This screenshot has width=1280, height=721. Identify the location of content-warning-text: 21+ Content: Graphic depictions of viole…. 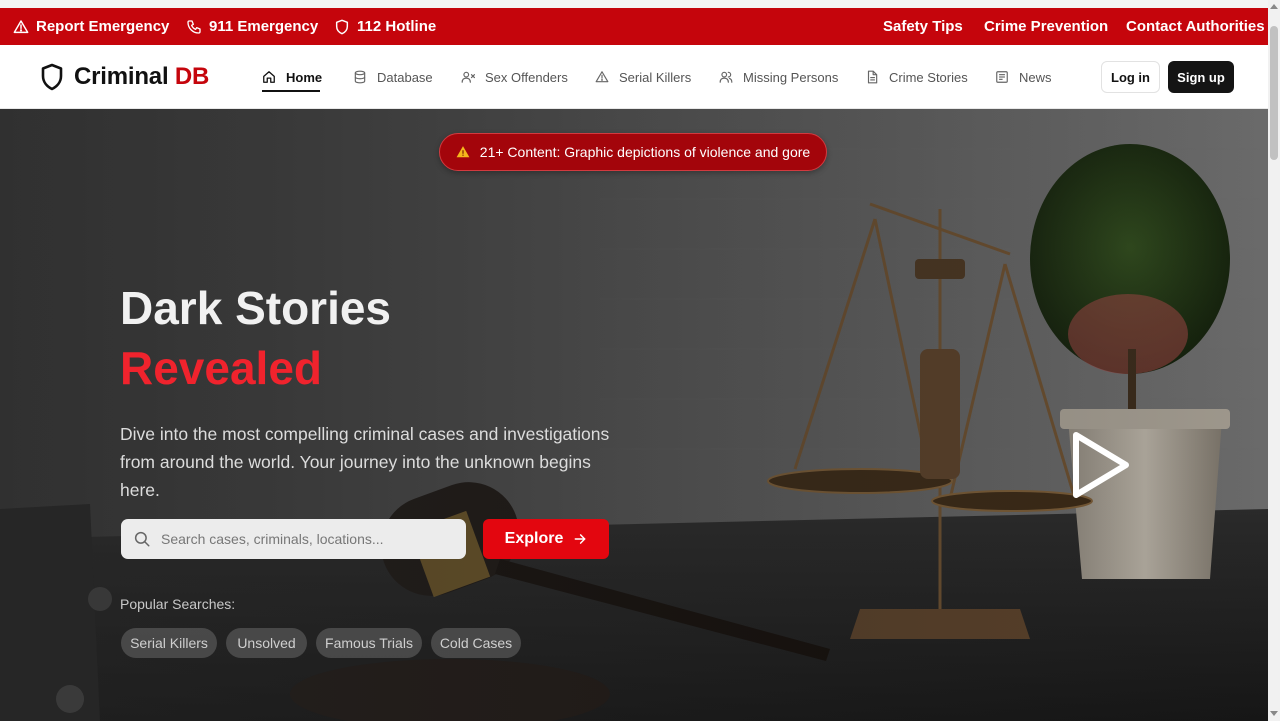
(645, 152).